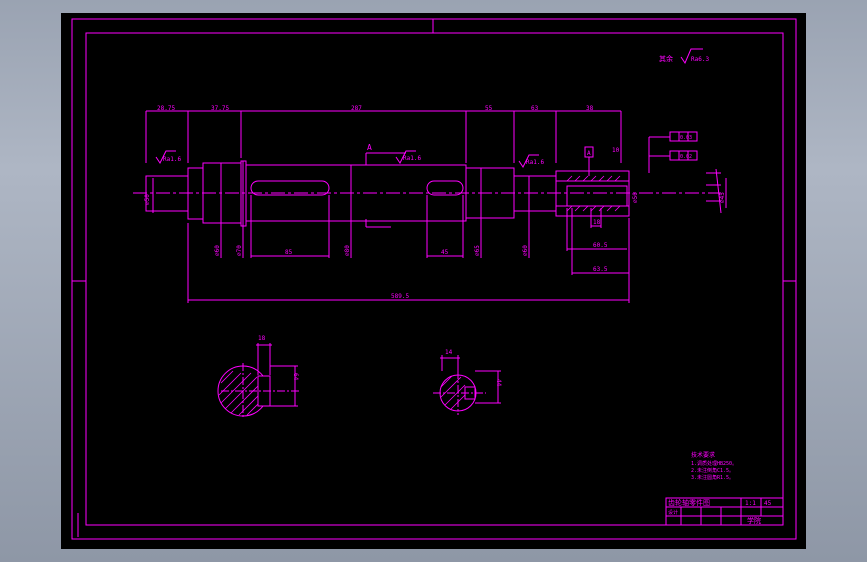 The width and height of the screenshot is (867, 562). Describe the element at coordinates (400, 296) in the screenshot. I see `total-length: 589.5` at that location.